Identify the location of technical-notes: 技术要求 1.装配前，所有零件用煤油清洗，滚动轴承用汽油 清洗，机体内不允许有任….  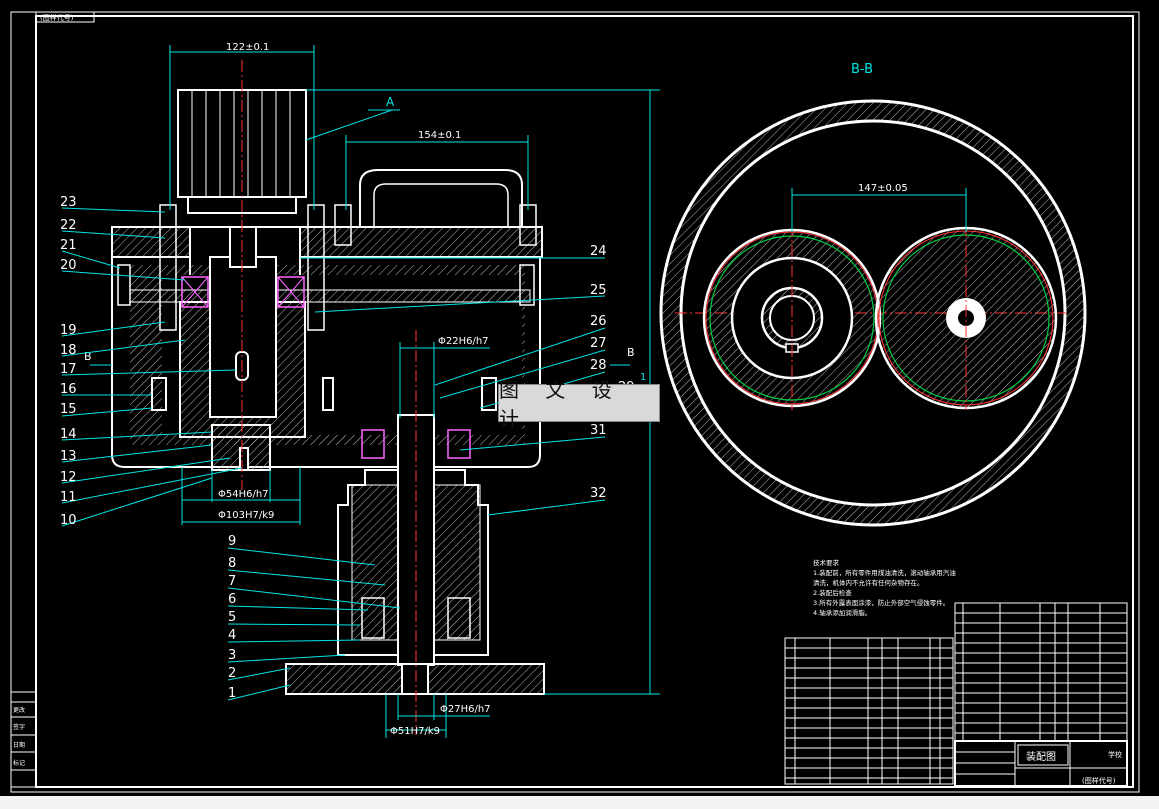
(884, 587).